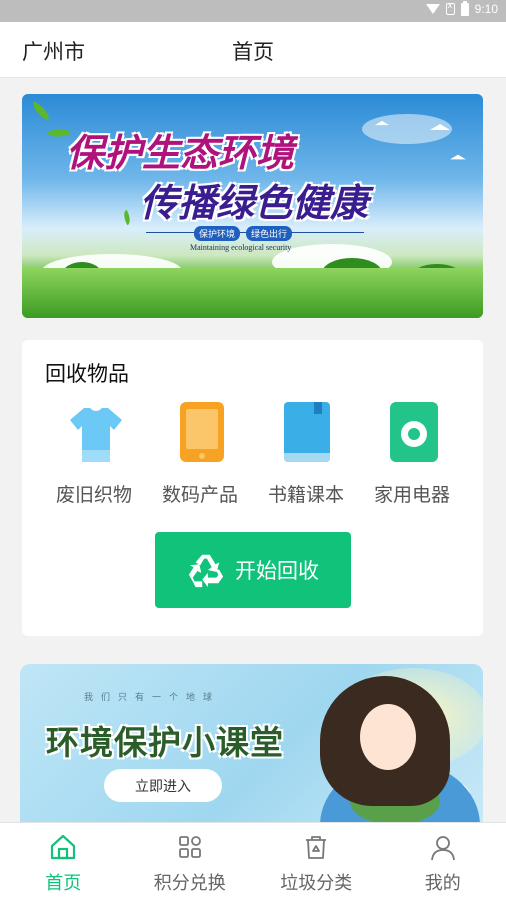 The image size is (506, 901). I want to click on recycle-icon, so click(206, 571).